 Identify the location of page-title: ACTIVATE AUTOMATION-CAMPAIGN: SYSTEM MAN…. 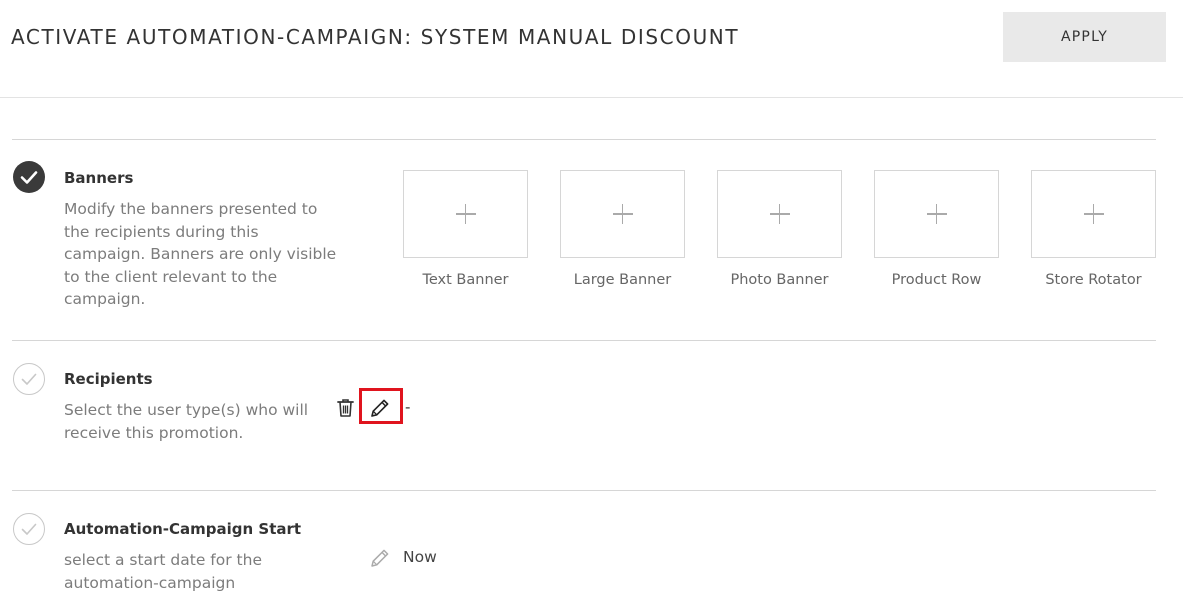
(375, 37).